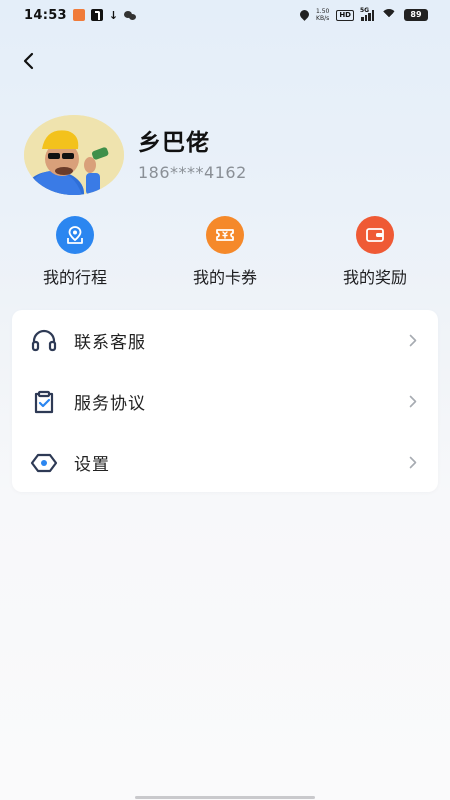  Describe the element at coordinates (225, 797) in the screenshot. I see `home-indicator` at that location.